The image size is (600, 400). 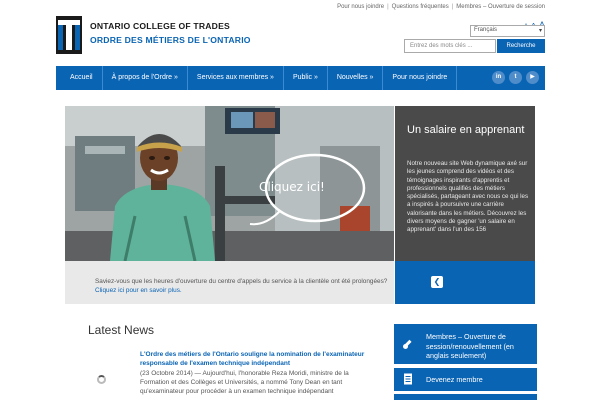 What do you see at coordinates (465, 397) in the screenshot?
I see `quick-link-button-partial` at bounding box center [465, 397].